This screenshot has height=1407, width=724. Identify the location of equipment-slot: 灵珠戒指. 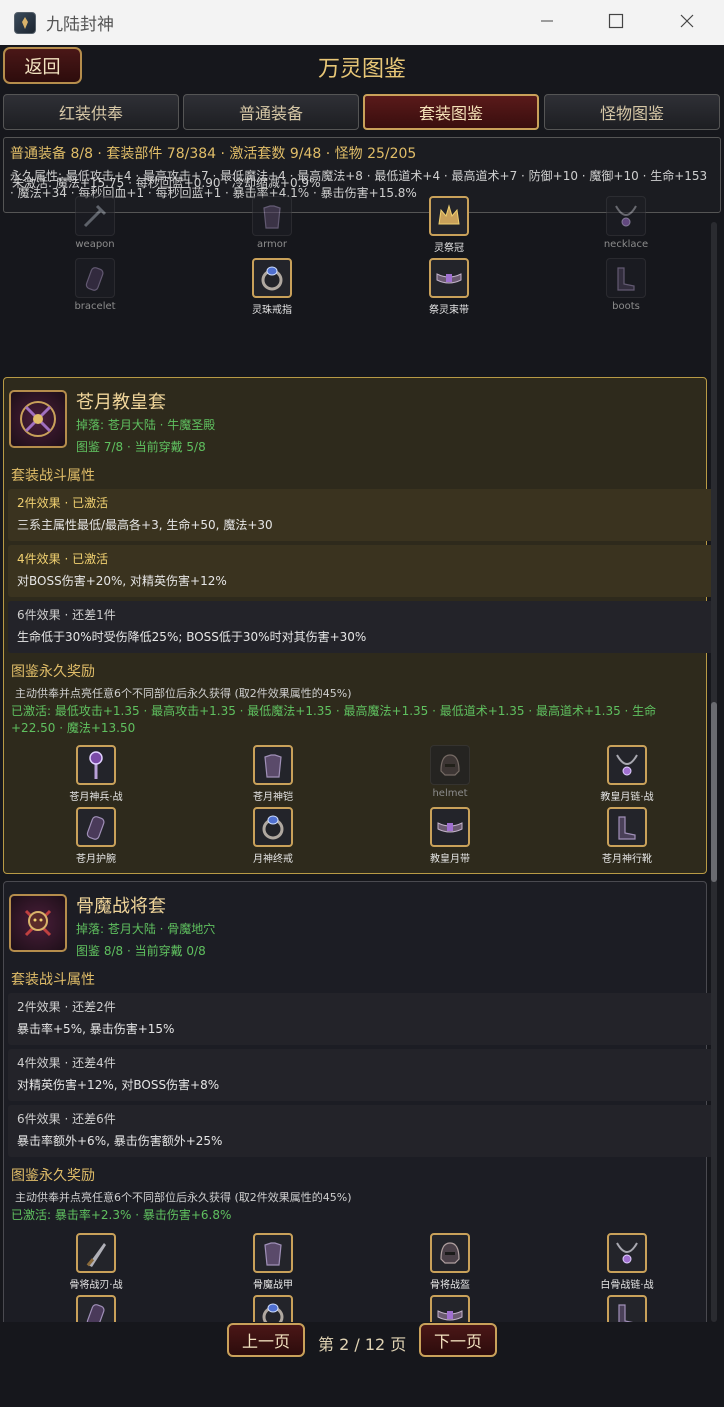
(272, 287).